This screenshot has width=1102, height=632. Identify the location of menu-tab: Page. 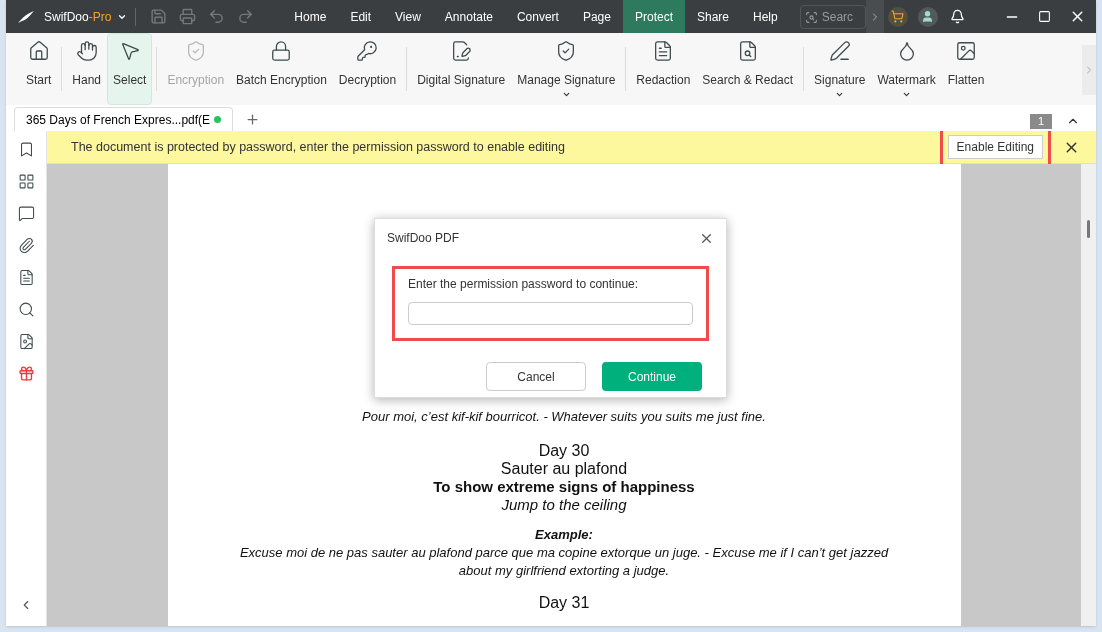
(596, 16).